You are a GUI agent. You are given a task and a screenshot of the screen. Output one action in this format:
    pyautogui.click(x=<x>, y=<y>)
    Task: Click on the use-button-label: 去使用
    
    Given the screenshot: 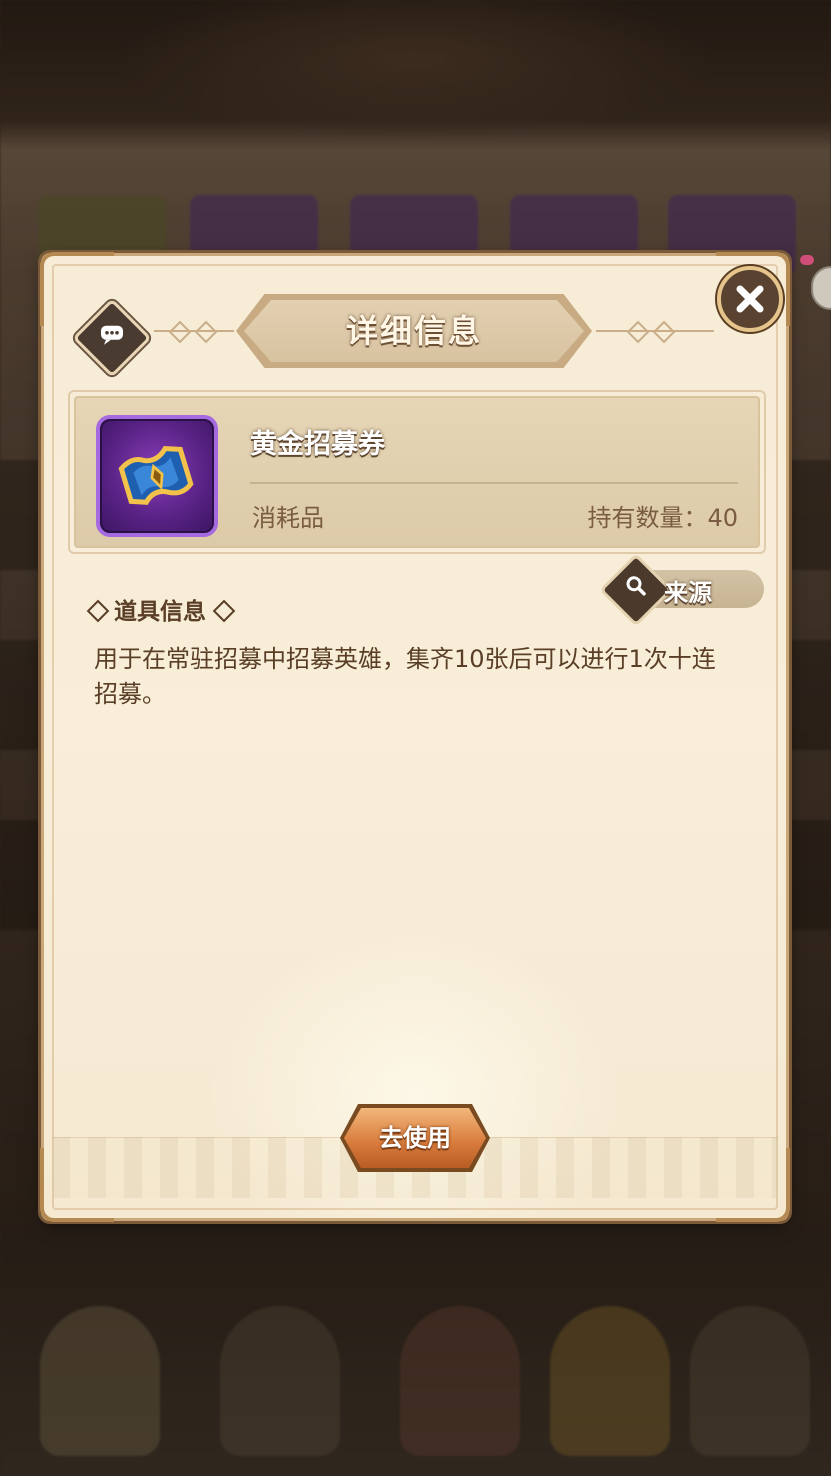 What is the action you would take?
    pyautogui.click(x=415, y=1138)
    